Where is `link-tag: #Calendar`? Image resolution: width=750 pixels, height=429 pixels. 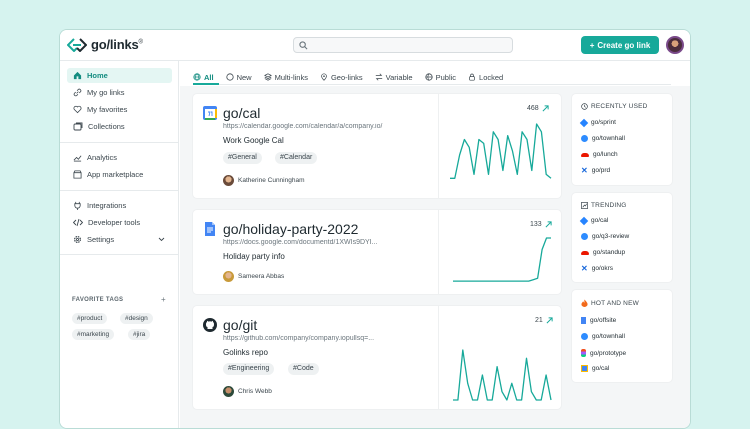 link-tag: #Calendar is located at coordinates (296, 158).